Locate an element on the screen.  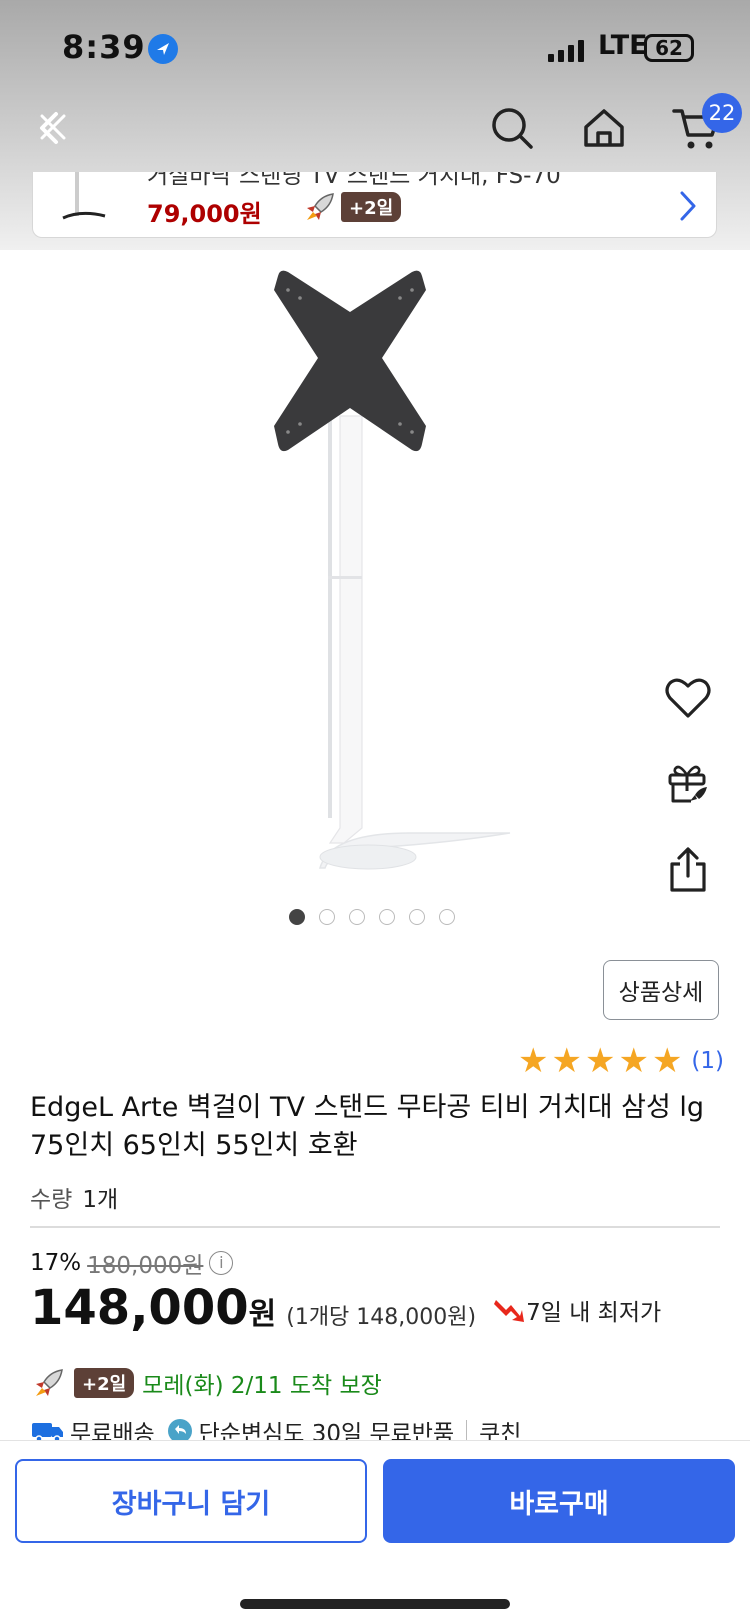
share-button is located at coordinates (688, 870).